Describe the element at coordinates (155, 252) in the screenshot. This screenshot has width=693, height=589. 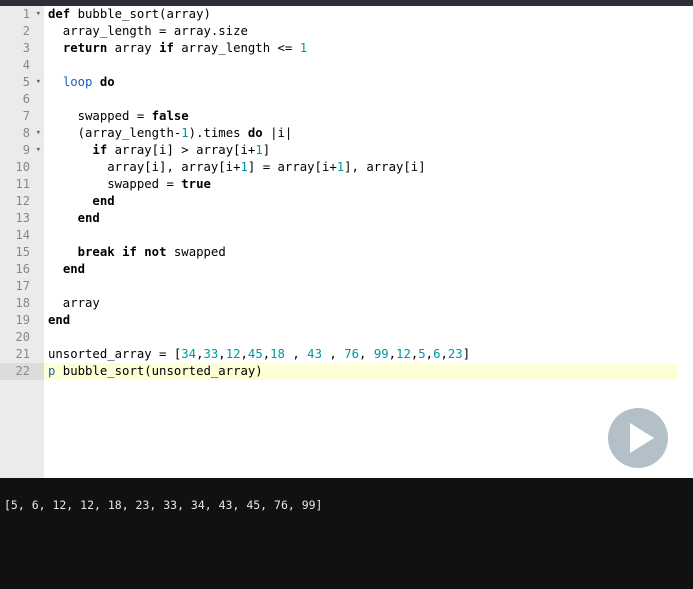
I see `code-token: not` at that location.